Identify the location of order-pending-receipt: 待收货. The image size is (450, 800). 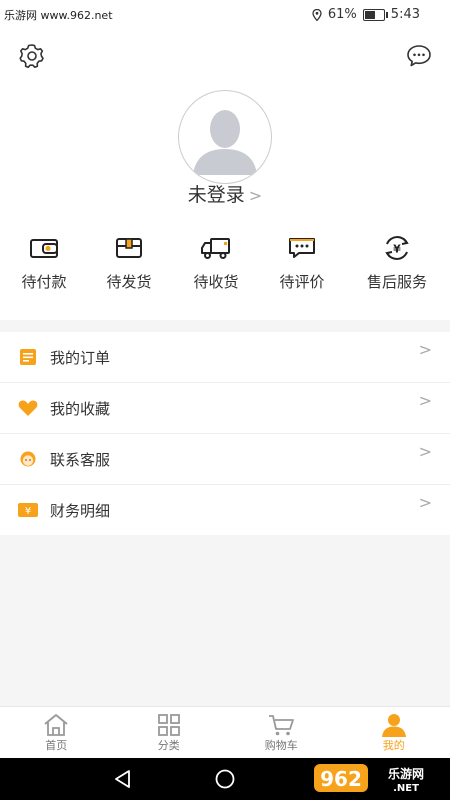
(216, 263).